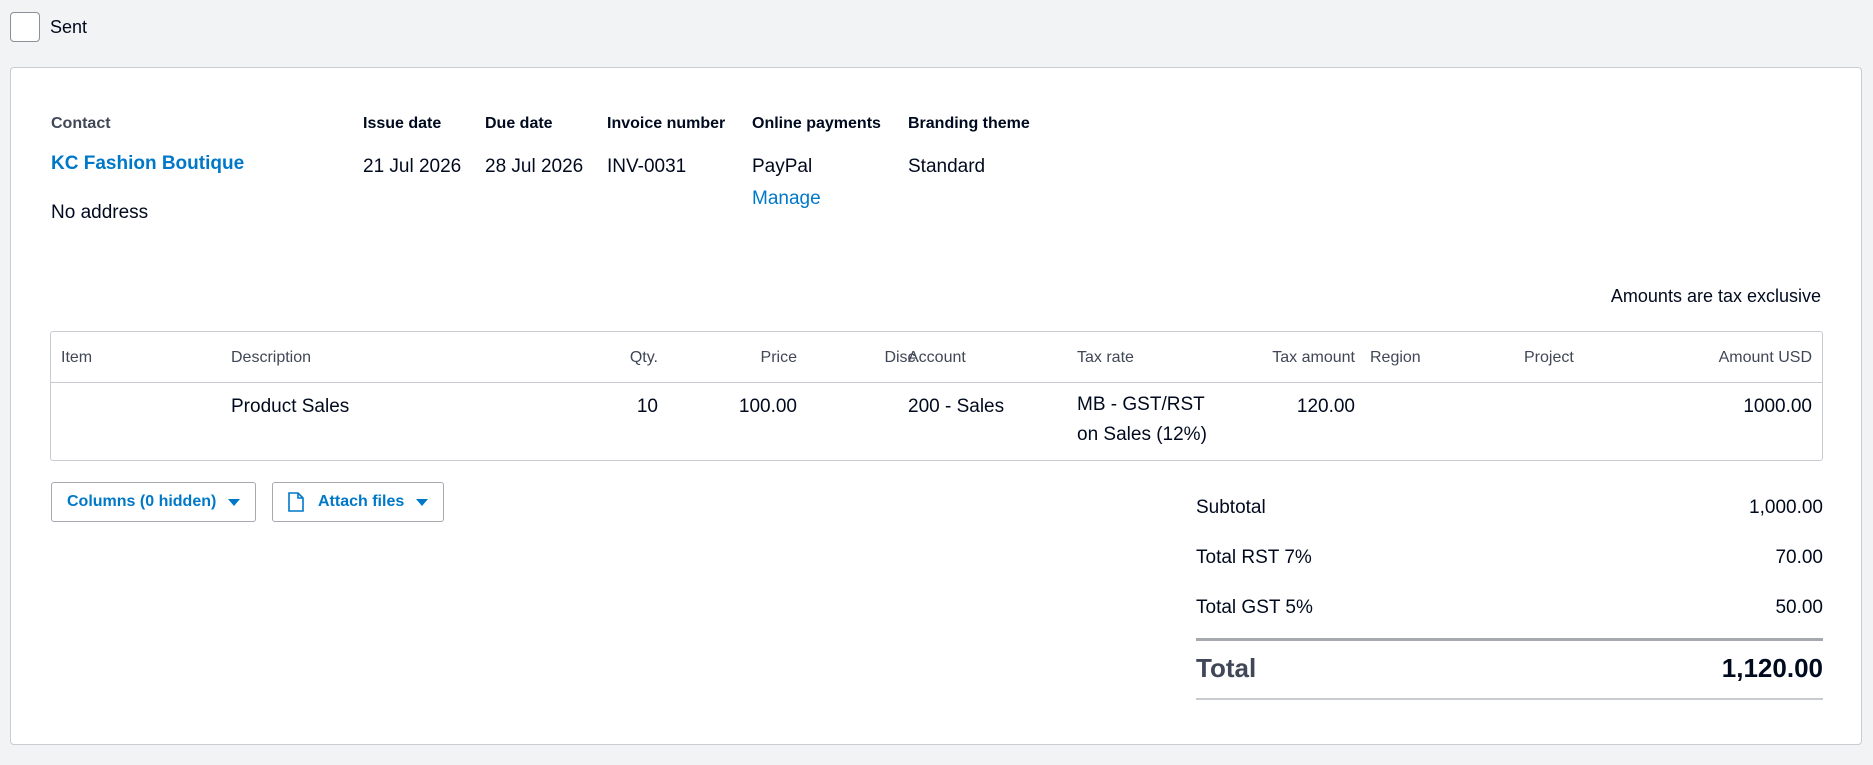 Image resolution: width=1873 pixels, height=765 pixels. Describe the element at coordinates (1799, 557) in the screenshot. I see `rst-total-value: 70.00` at that location.